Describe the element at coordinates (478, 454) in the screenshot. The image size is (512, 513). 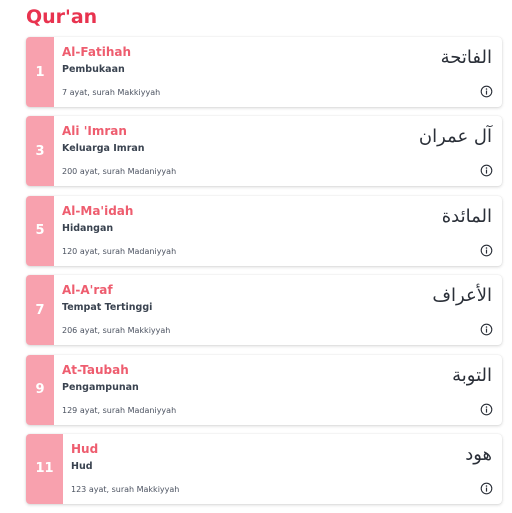
I see `surah-name-arabic: هود` at that location.